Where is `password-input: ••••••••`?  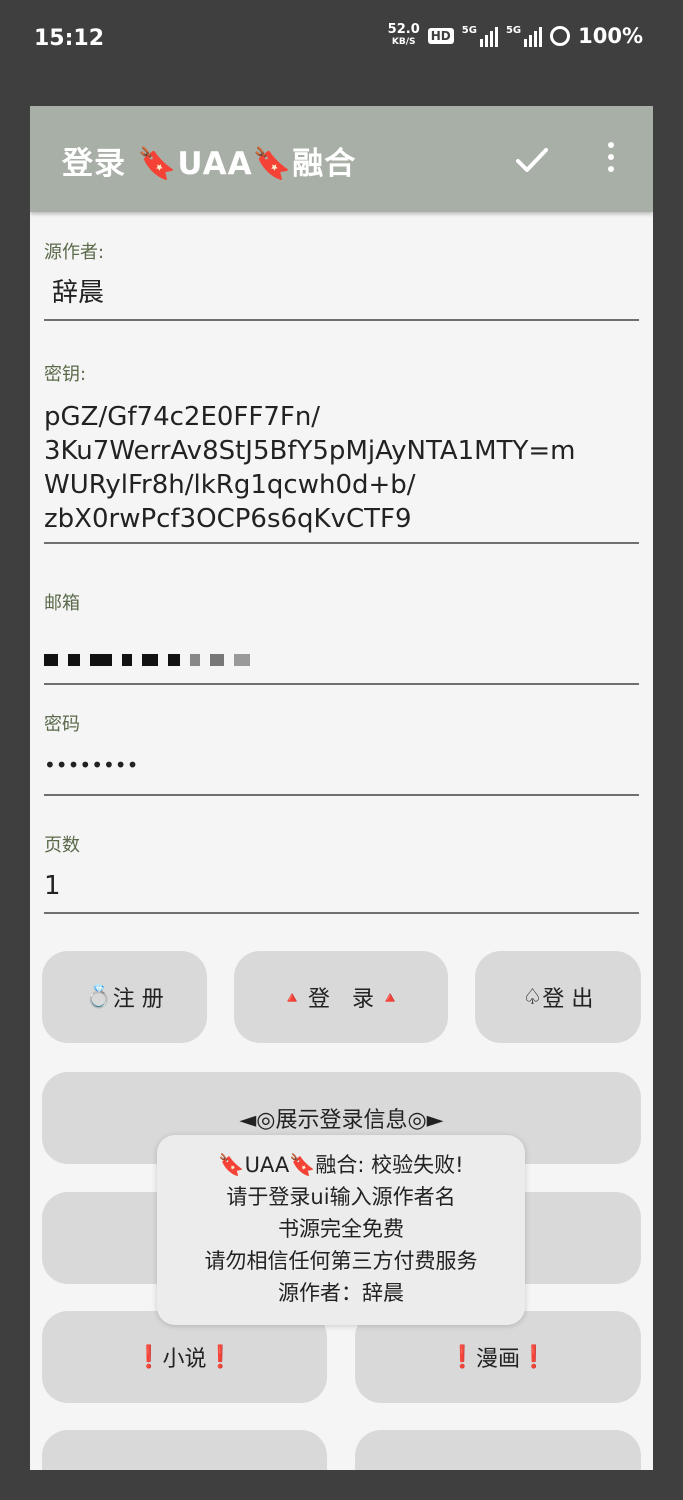 password-input: •••••••• is located at coordinates (341, 765).